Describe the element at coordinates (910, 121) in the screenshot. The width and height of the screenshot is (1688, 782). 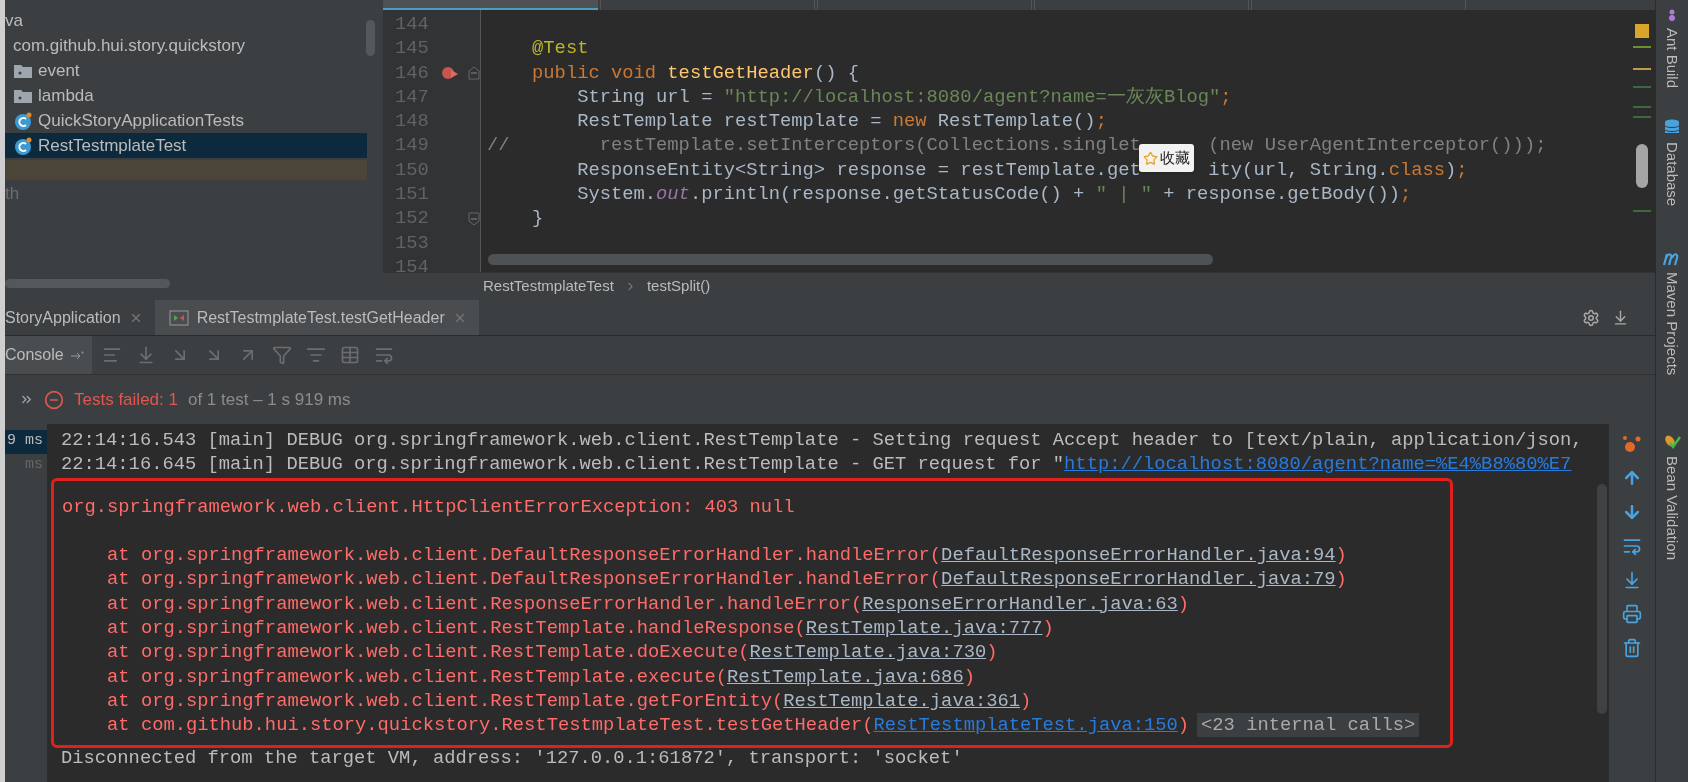
I see `code-text: new` at that location.